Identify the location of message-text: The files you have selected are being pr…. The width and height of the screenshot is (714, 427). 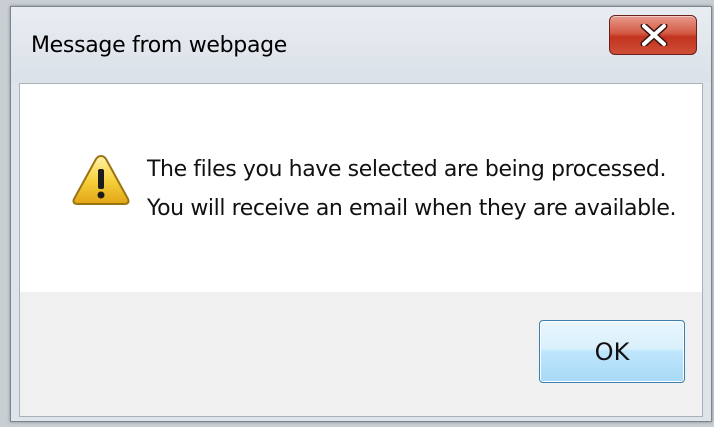
(412, 189).